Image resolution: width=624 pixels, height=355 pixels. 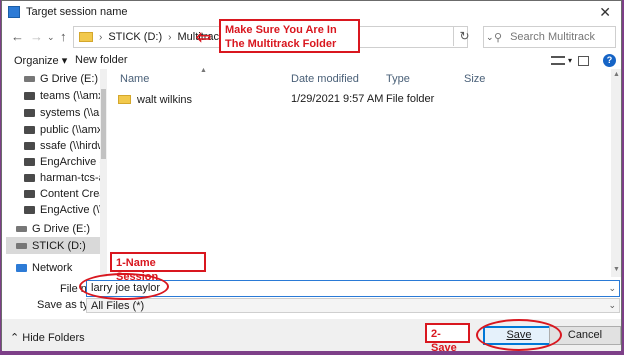 I want to click on network-icon, so click(x=21, y=267).